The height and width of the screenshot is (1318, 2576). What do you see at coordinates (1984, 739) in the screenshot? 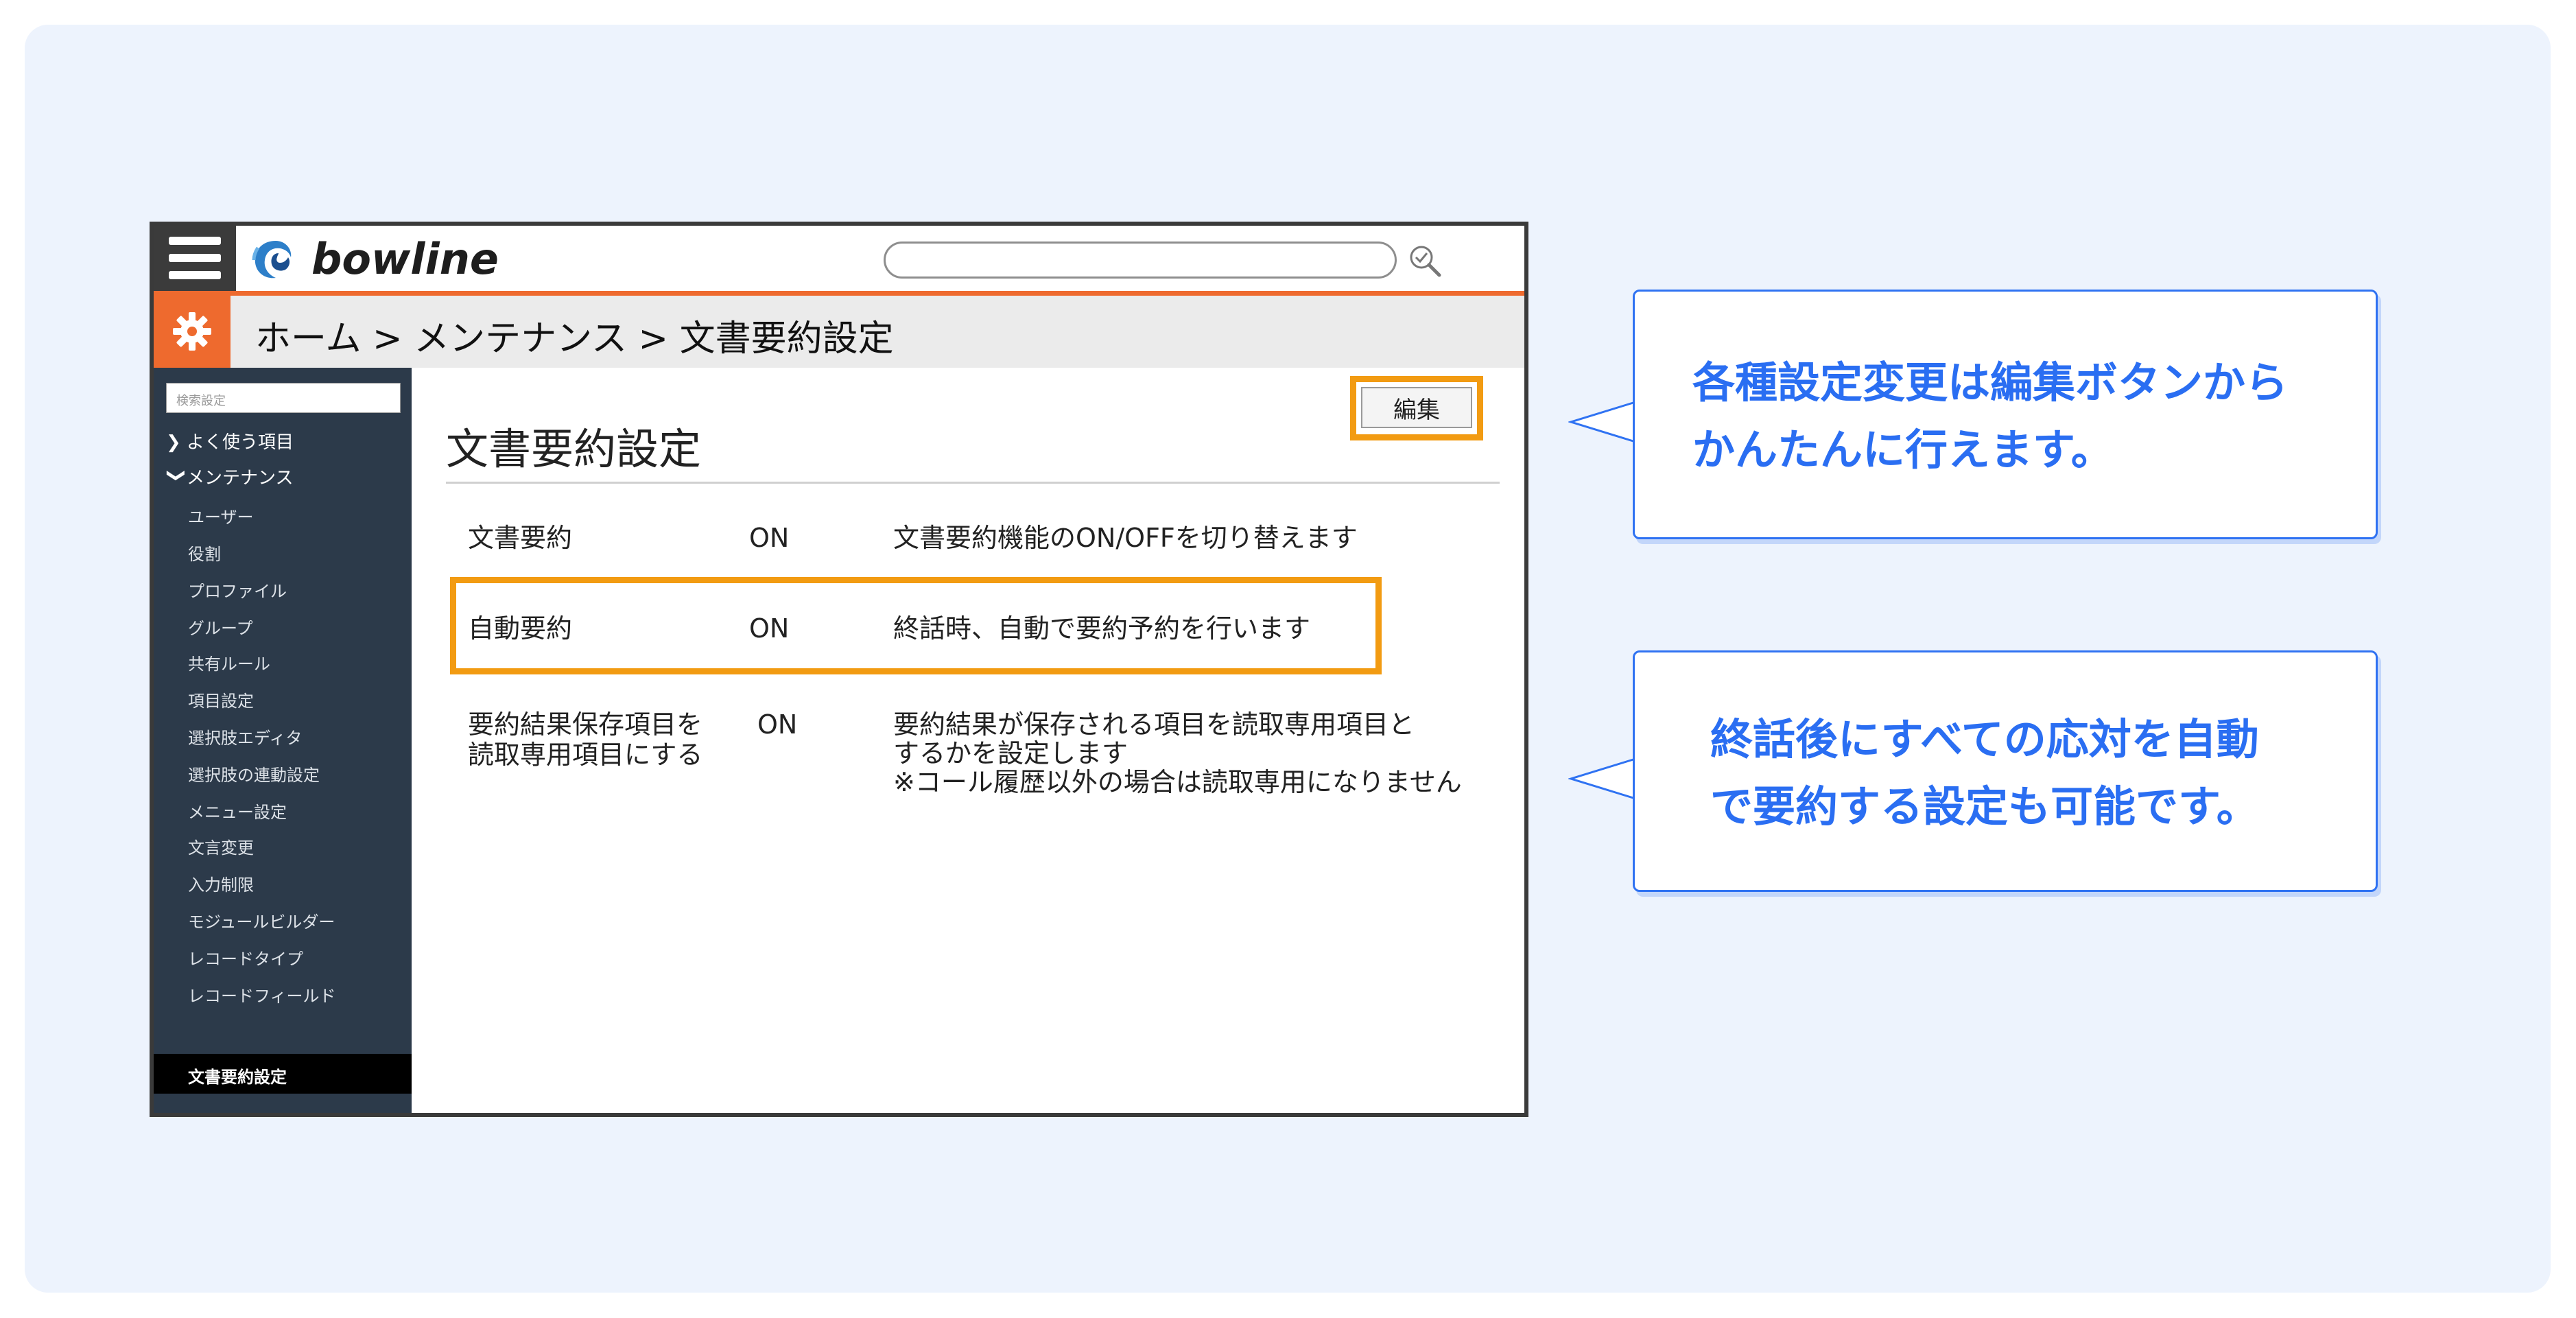
I see `callout-line: 終話後にすべての応対を自動` at bounding box center [1984, 739].